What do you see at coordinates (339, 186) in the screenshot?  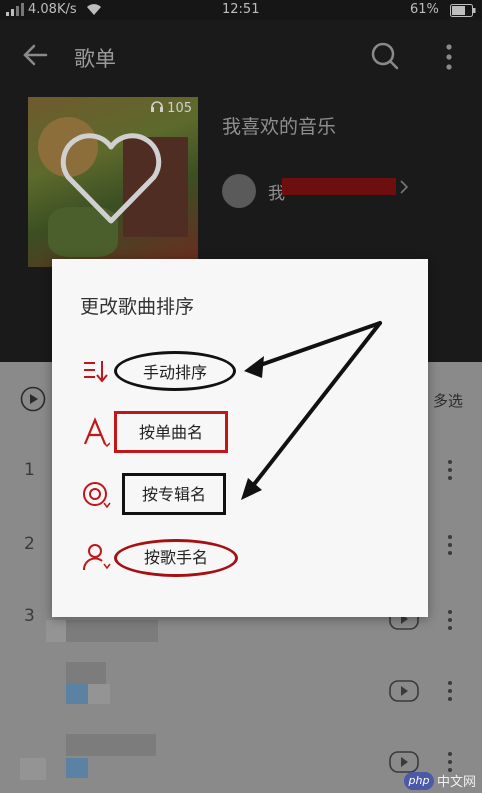 I see `redaction-bar` at bounding box center [339, 186].